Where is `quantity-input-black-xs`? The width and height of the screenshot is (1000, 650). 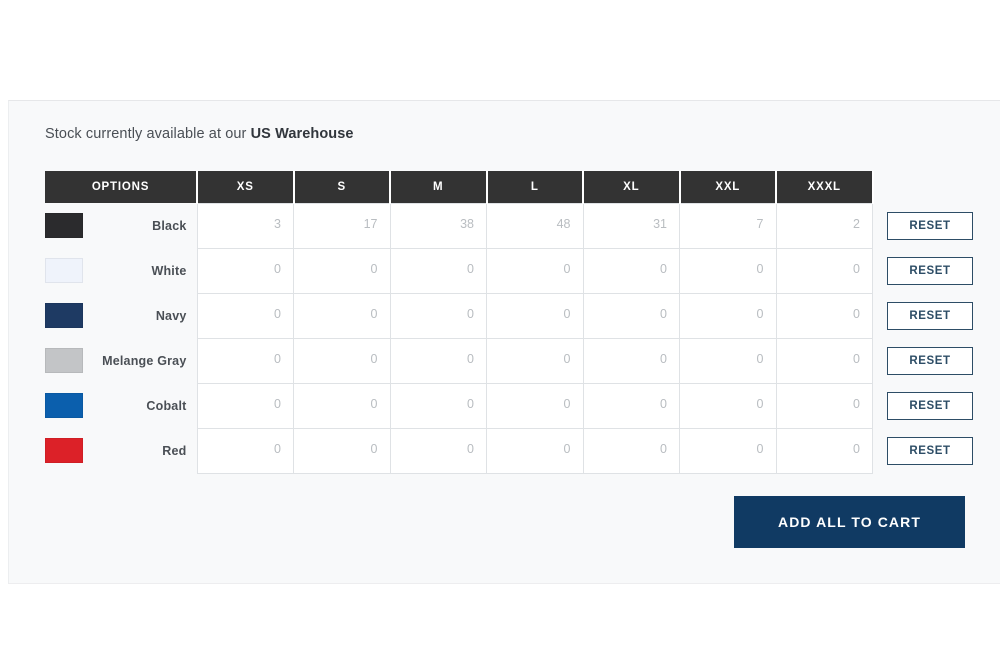
quantity-input-black-xs is located at coordinates (245, 226).